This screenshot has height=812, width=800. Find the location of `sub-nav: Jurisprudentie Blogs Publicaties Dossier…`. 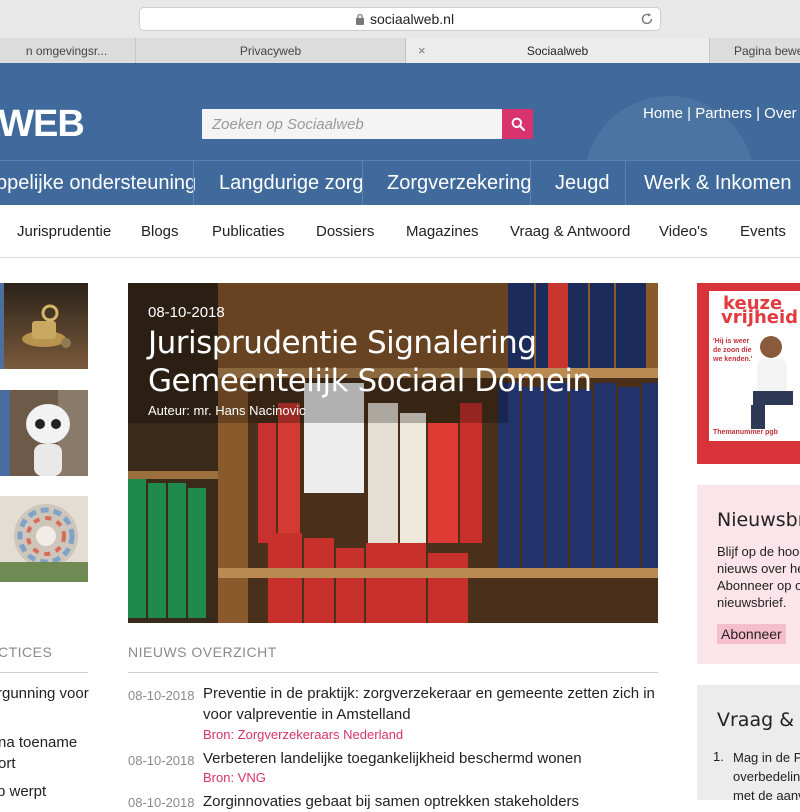

sub-nav: Jurisprudentie Blogs Publicaties Dossier… is located at coordinates (400, 231).